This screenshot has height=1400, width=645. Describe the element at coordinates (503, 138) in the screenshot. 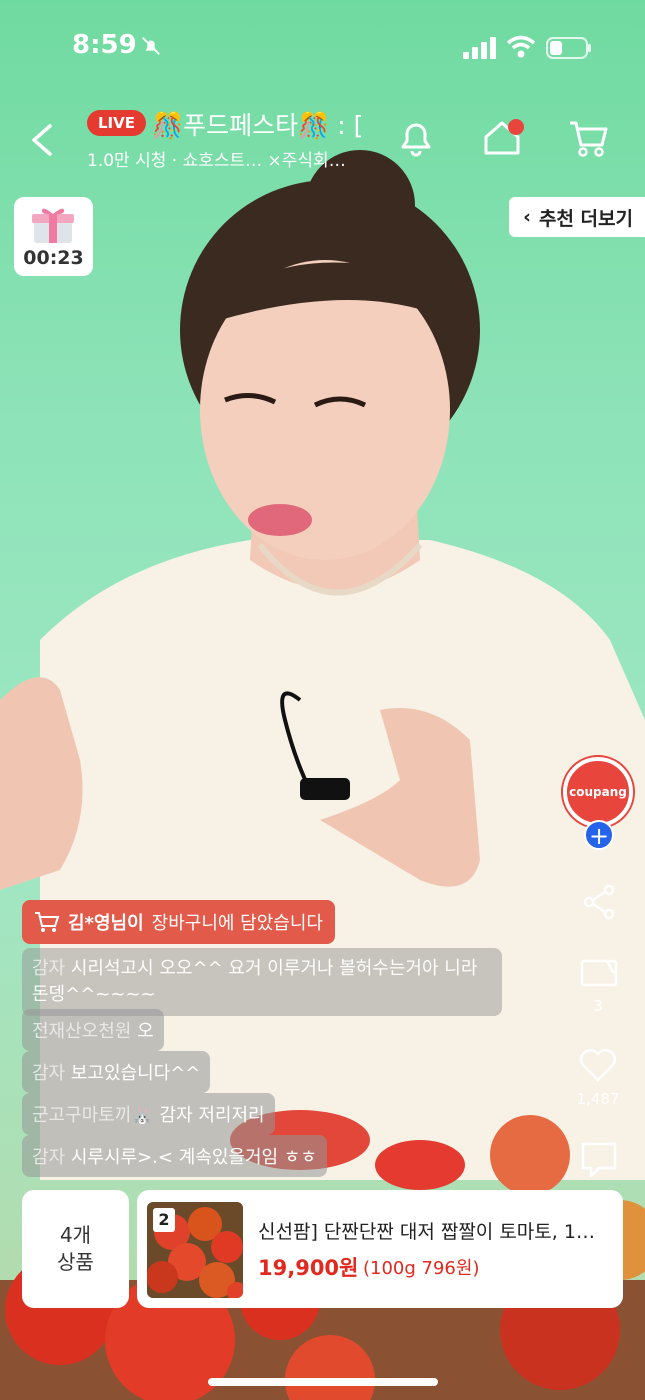

I see `home-icon` at that location.